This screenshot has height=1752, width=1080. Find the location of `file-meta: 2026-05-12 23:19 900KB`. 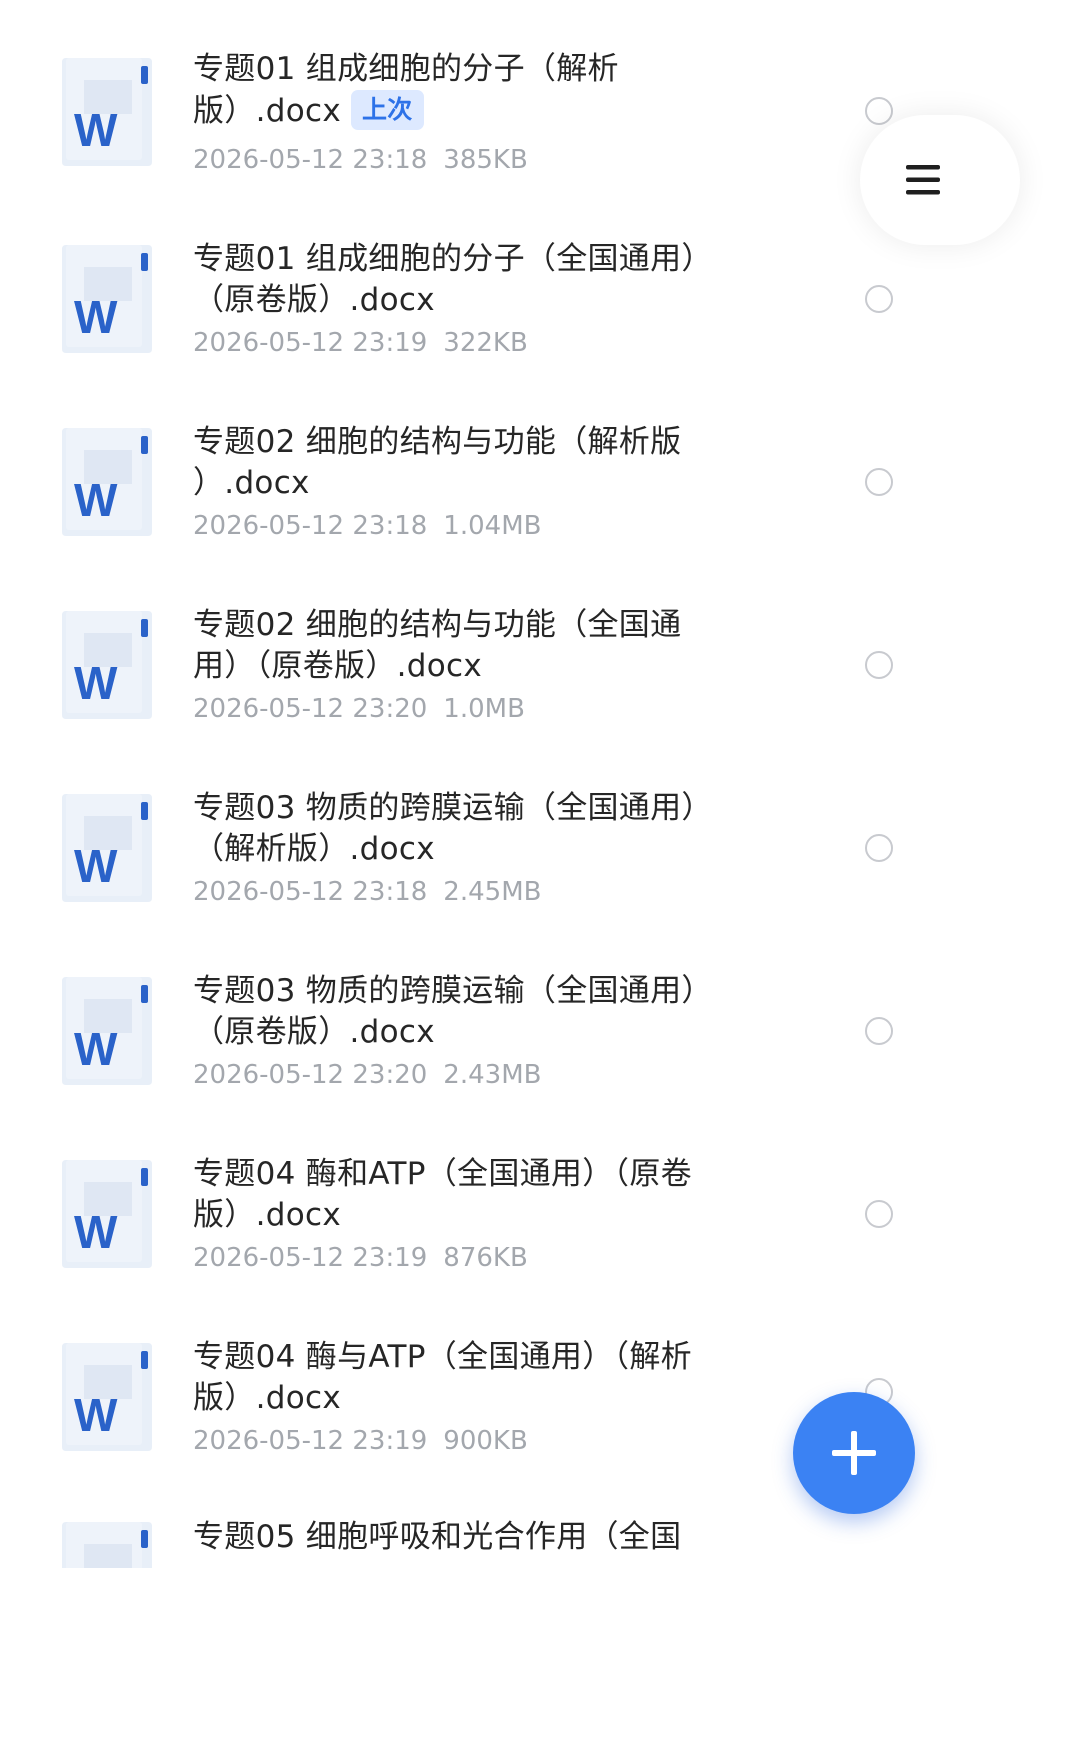

file-meta: 2026-05-12 23:19 900KB is located at coordinates (360, 1441).